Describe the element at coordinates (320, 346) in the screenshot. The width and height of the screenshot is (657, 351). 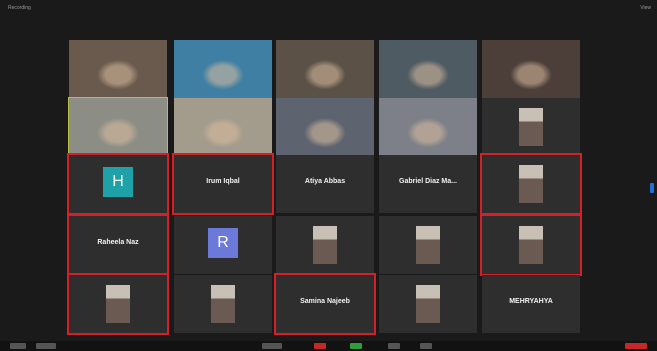
I see `chat-button` at that location.